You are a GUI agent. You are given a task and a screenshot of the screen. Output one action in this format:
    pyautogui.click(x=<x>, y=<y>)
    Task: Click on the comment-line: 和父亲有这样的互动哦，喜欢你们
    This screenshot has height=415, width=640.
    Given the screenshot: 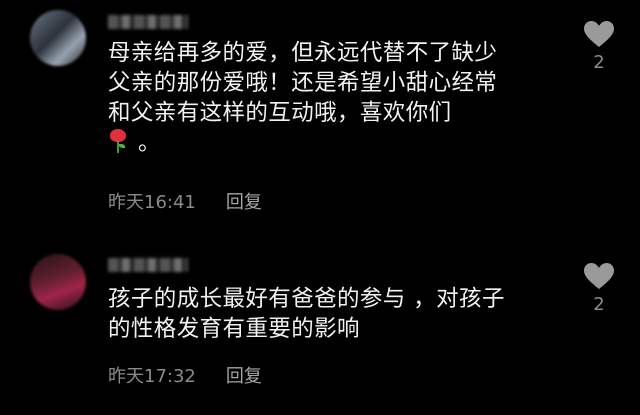 What is the action you would take?
    pyautogui.click(x=280, y=113)
    